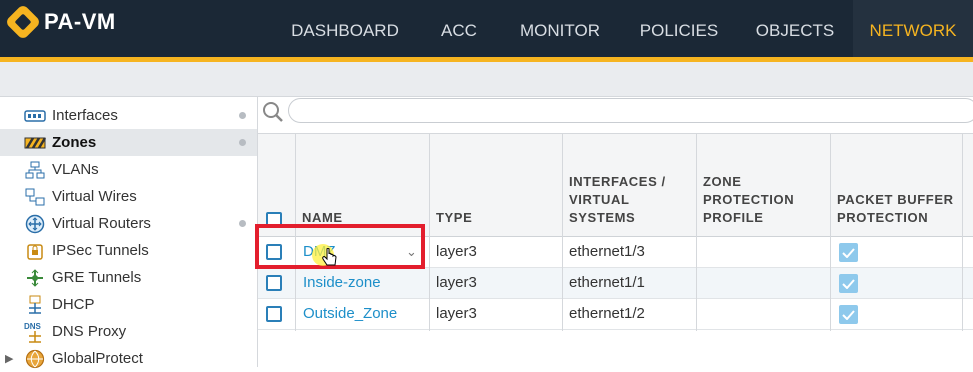  I want to click on tab-network: NETWORK, so click(913, 28).